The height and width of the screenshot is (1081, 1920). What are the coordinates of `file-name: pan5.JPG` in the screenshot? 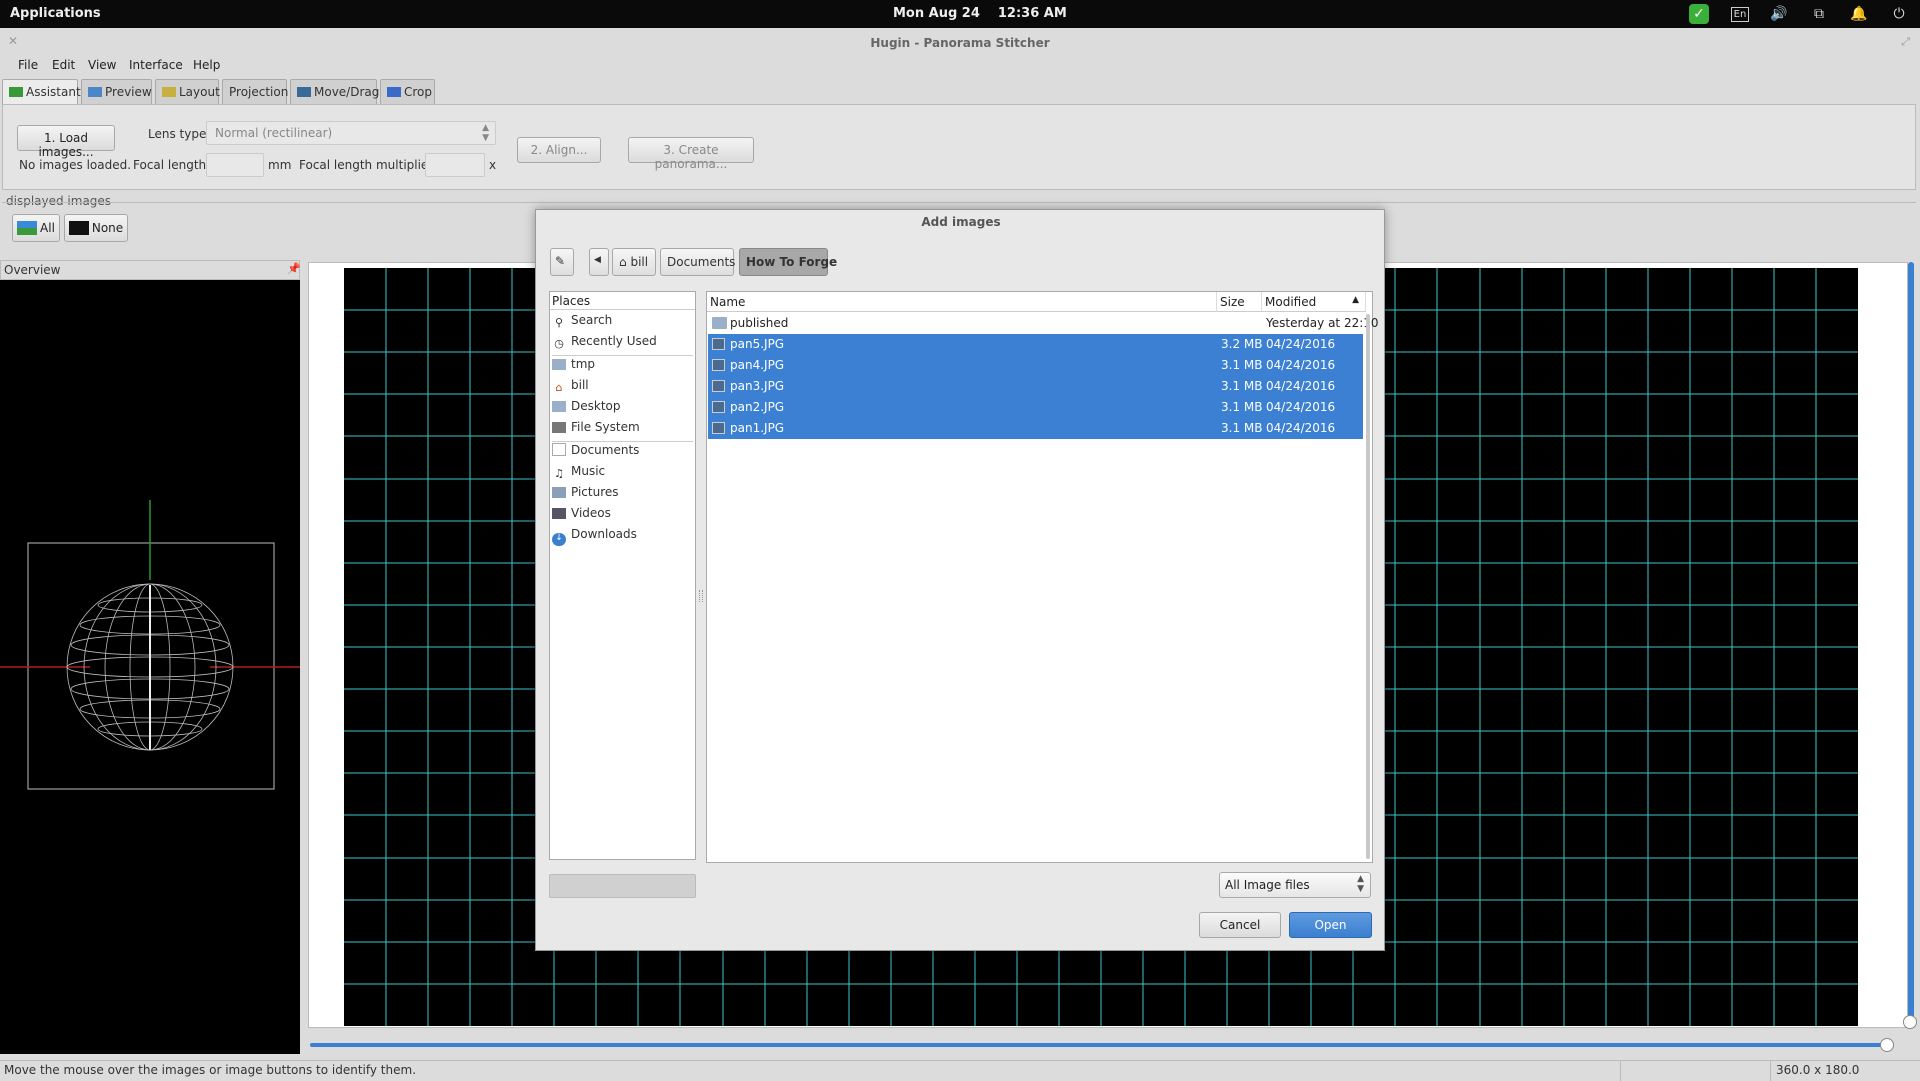 It's located at (757, 344).